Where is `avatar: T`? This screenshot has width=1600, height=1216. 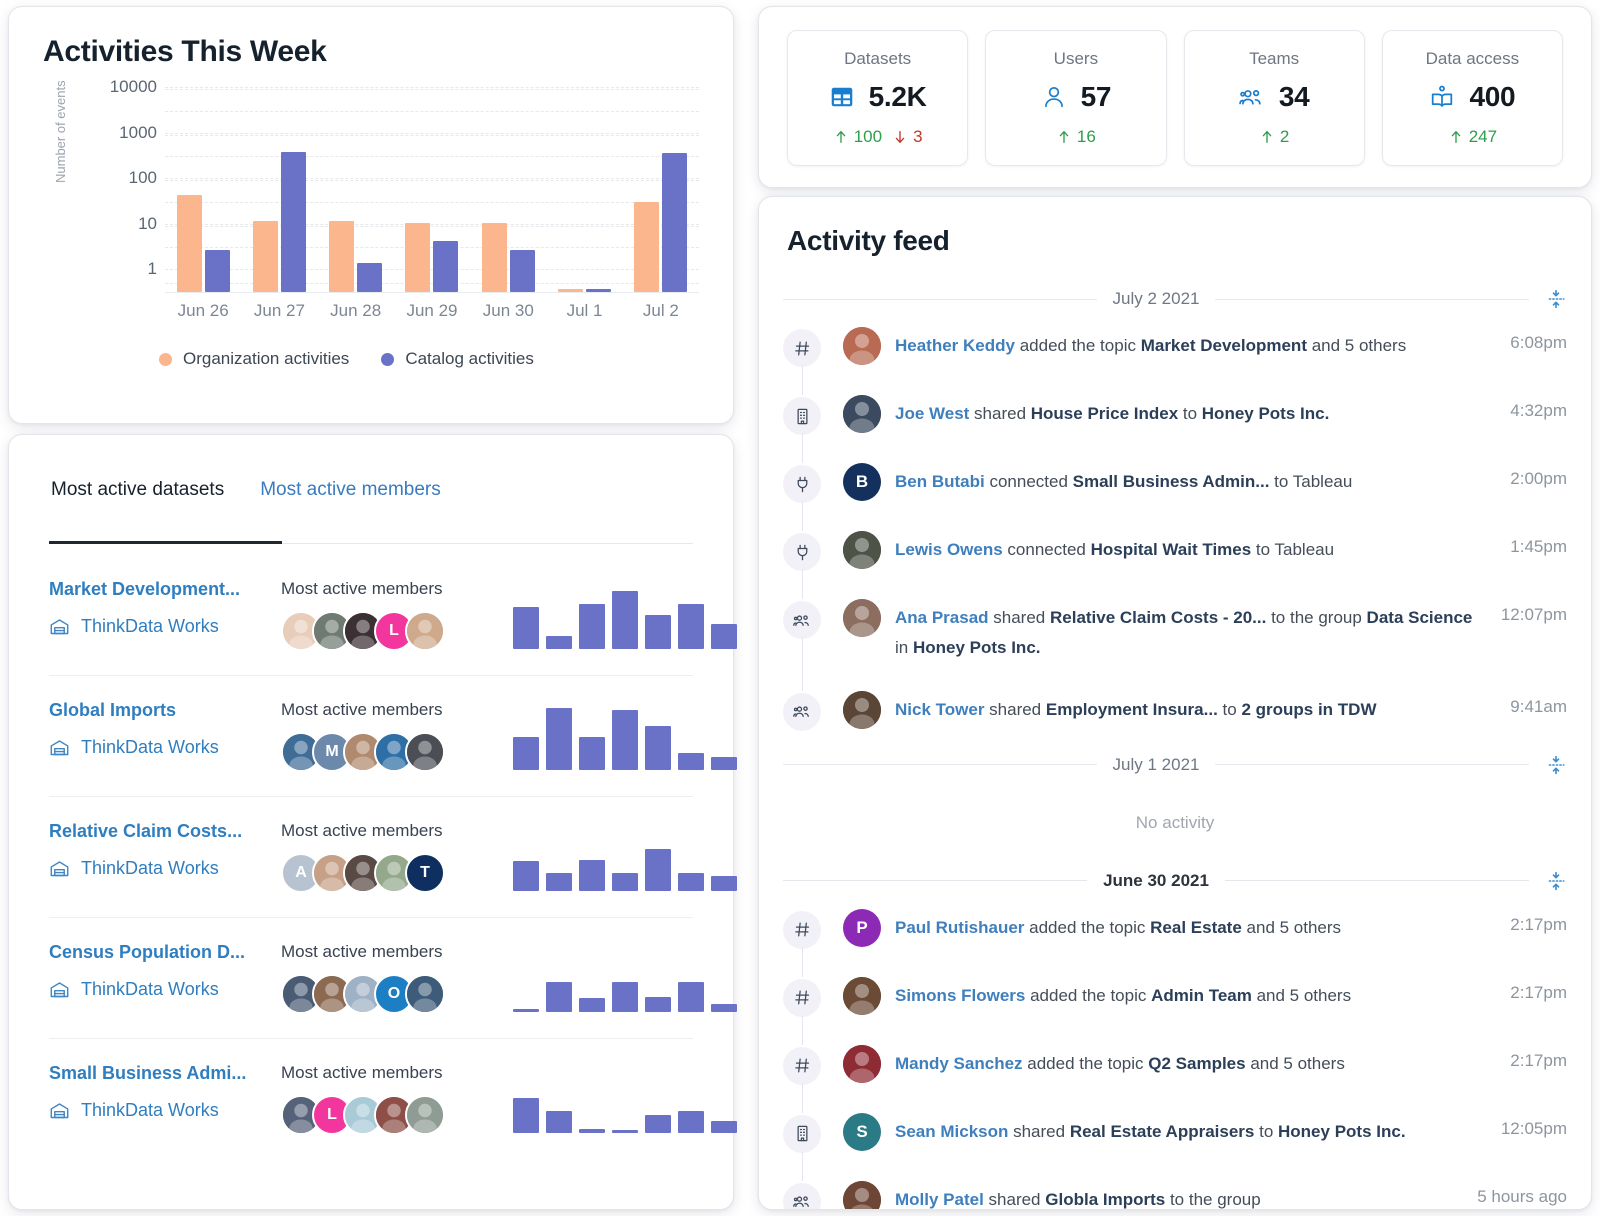 avatar: T is located at coordinates (425, 873).